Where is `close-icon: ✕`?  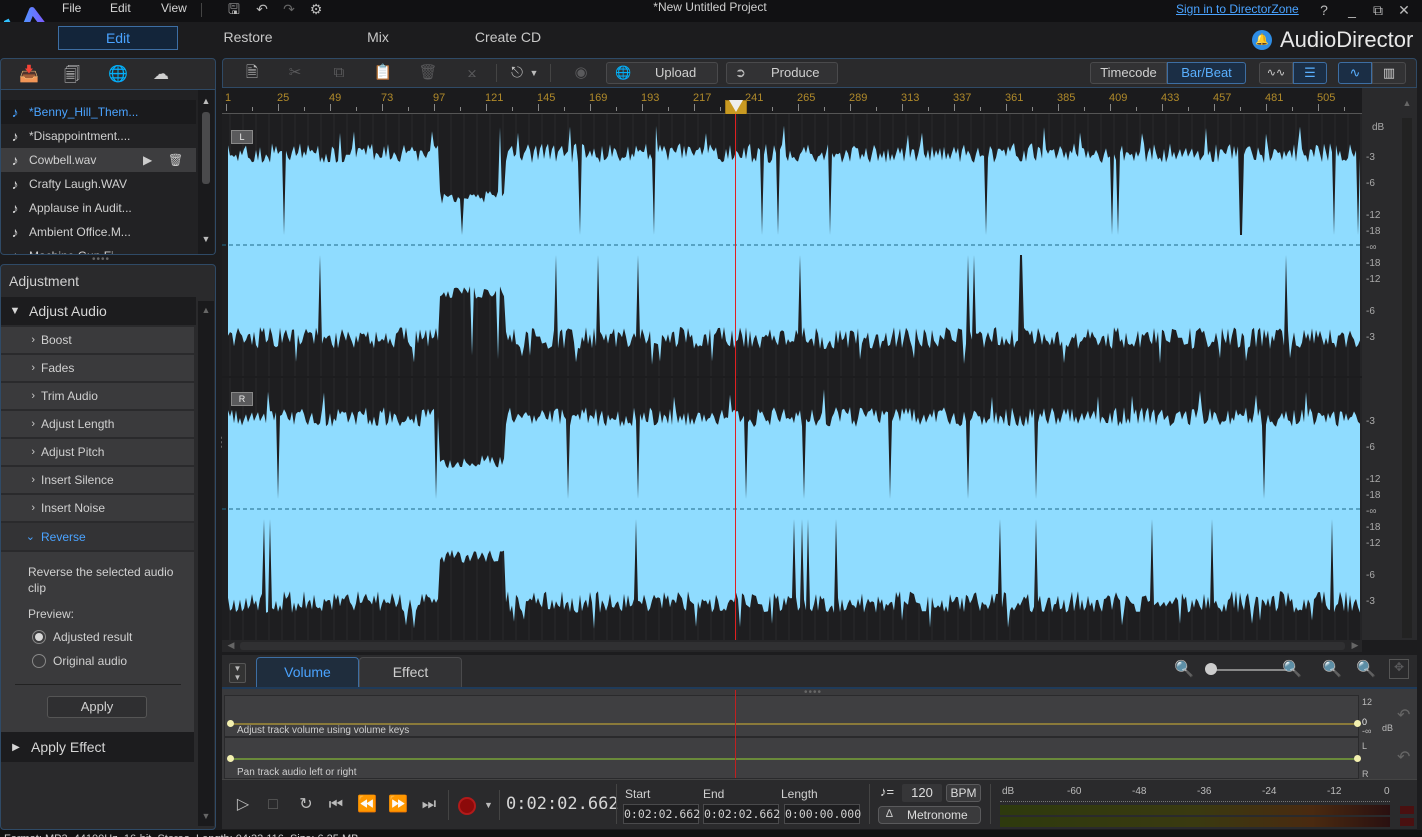 close-icon: ✕ is located at coordinates (1404, 10).